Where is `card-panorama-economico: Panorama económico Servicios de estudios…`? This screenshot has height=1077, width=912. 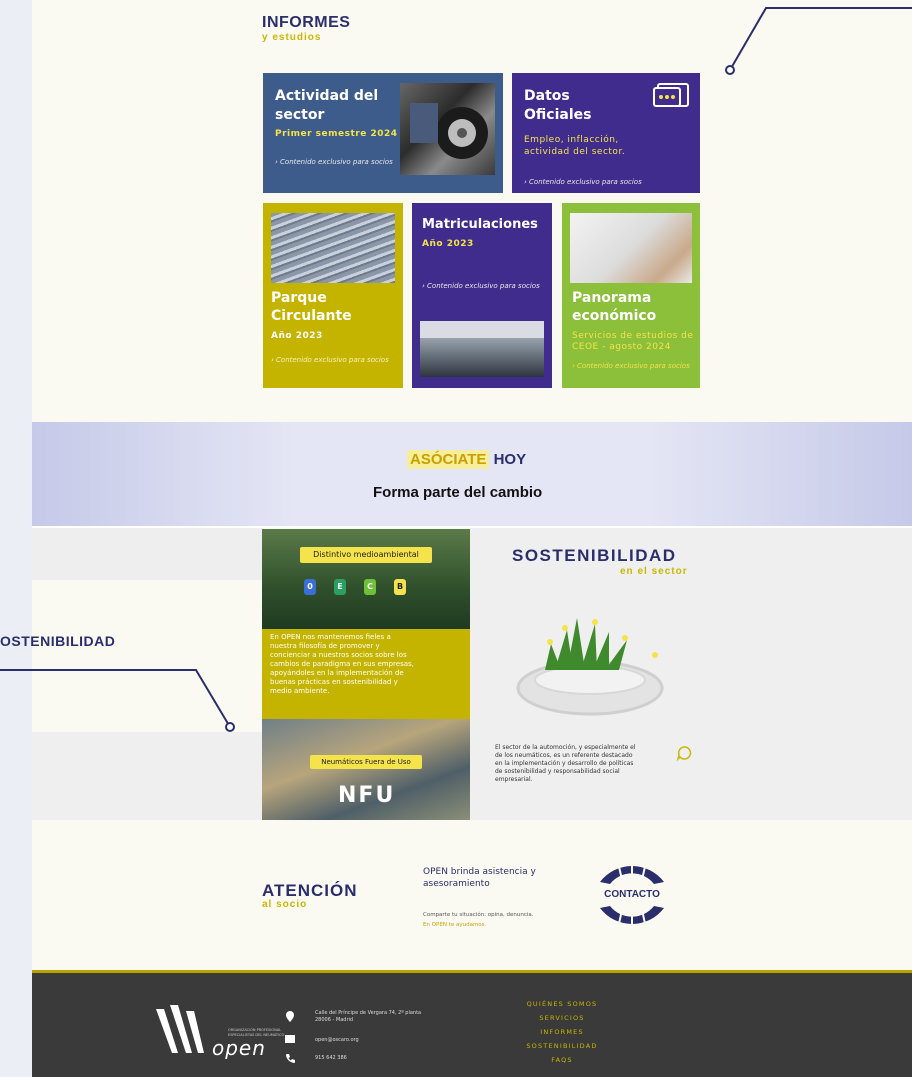 card-panorama-economico: Panorama económico Servicios de estudios… is located at coordinates (631, 295).